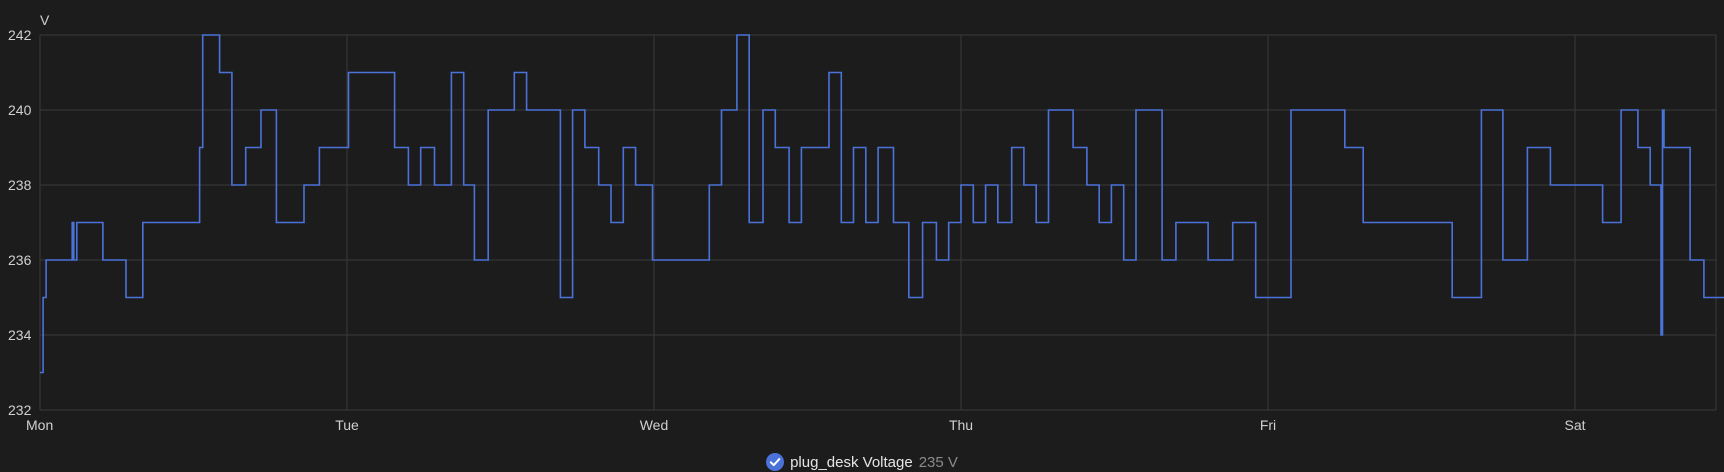 This screenshot has height=472, width=1724. What do you see at coordinates (20, 110) in the screenshot?
I see `y-tick-label: 240` at bounding box center [20, 110].